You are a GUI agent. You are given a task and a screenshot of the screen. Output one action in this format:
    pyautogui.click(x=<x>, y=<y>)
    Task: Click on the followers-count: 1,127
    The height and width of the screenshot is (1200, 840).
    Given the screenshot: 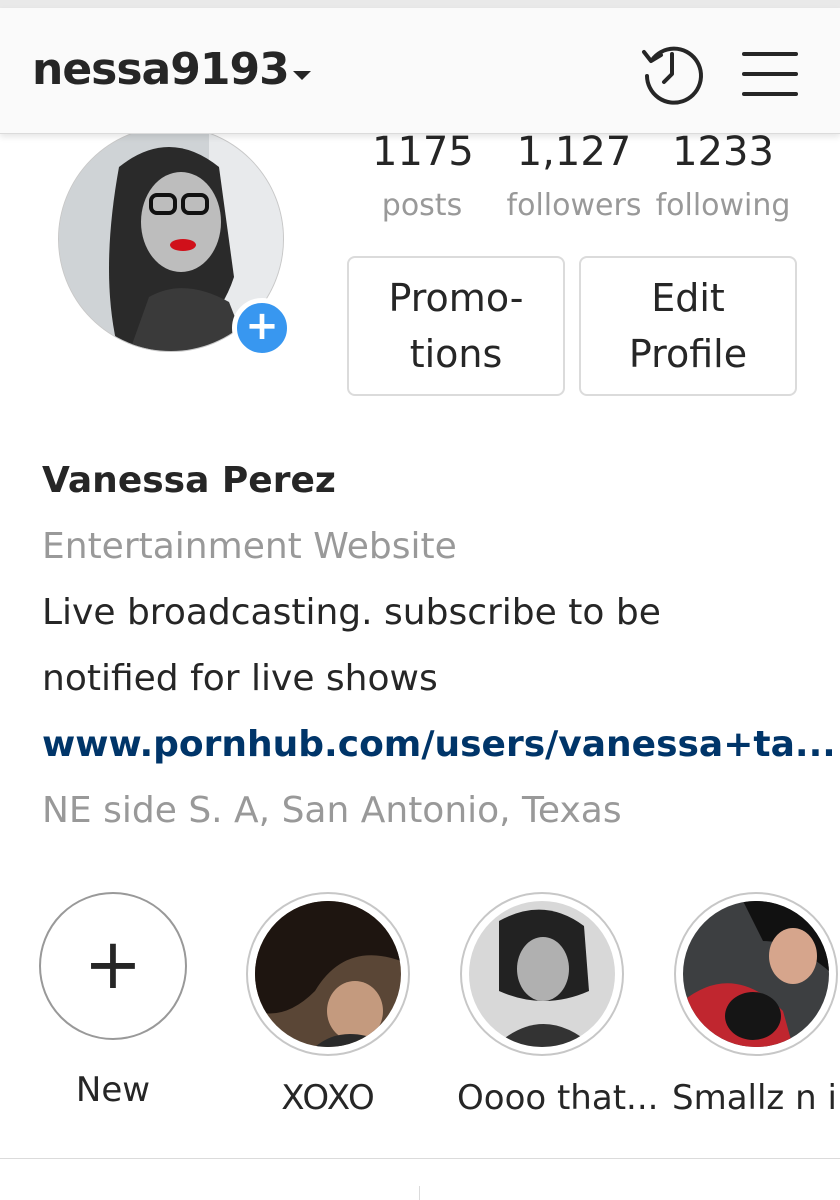 What is the action you would take?
    pyautogui.click(x=574, y=152)
    